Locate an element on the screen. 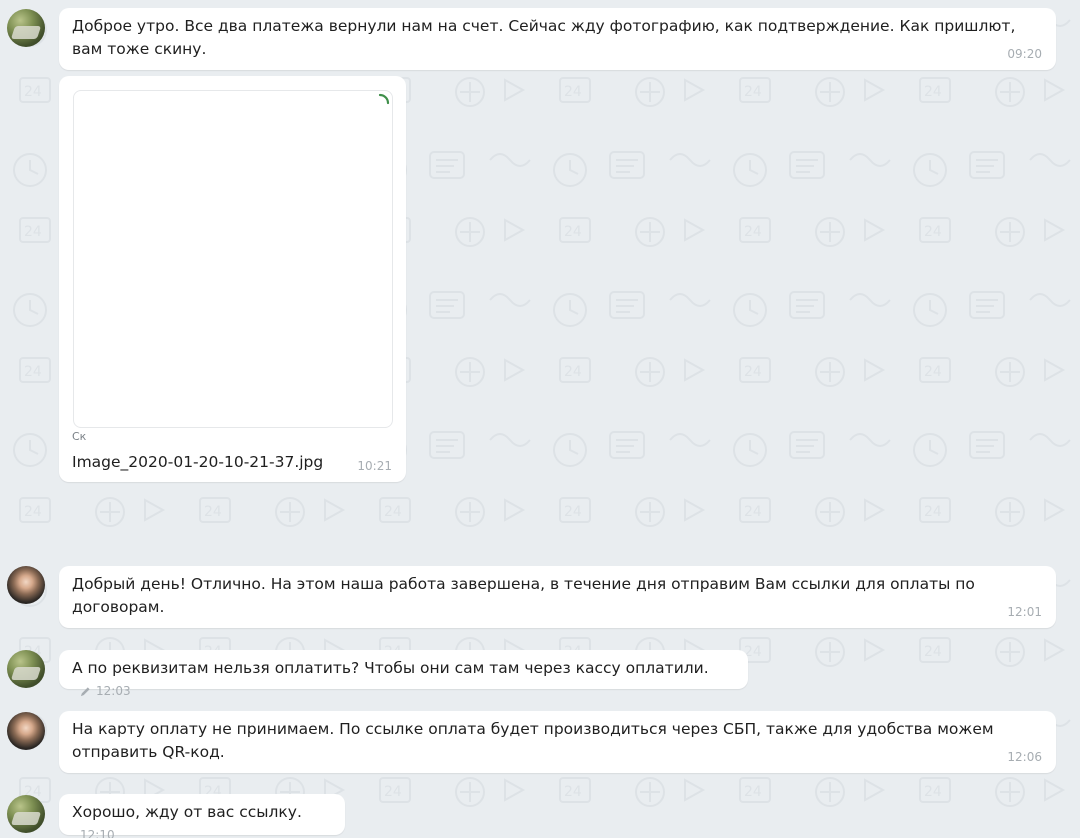 The image size is (1080, 838). message-meta: 12:10 is located at coordinates (97, 831).